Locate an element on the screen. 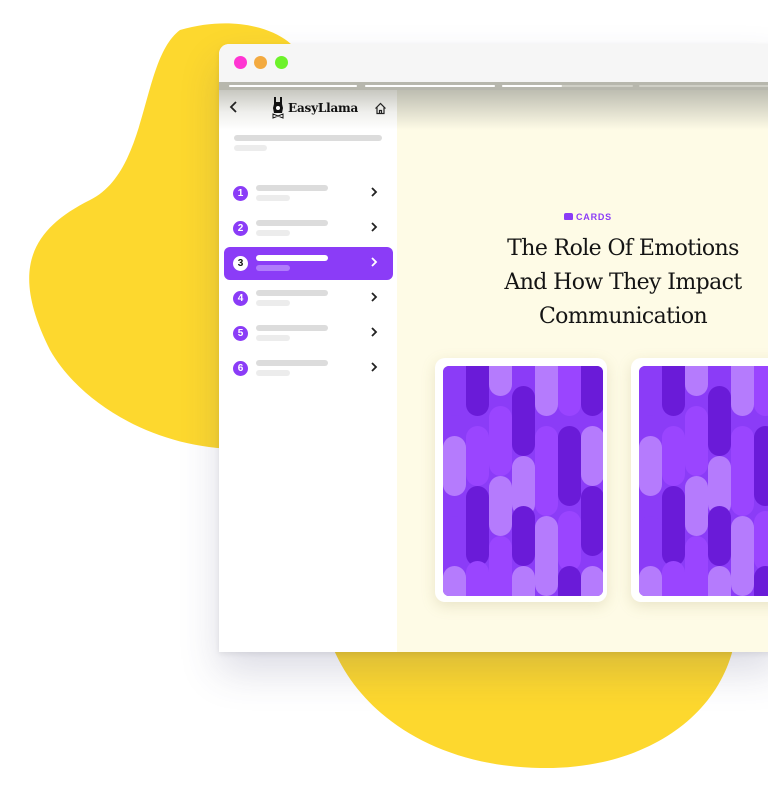 The height and width of the screenshot is (796, 768). lesson-item-6: 6 is located at coordinates (308, 368).